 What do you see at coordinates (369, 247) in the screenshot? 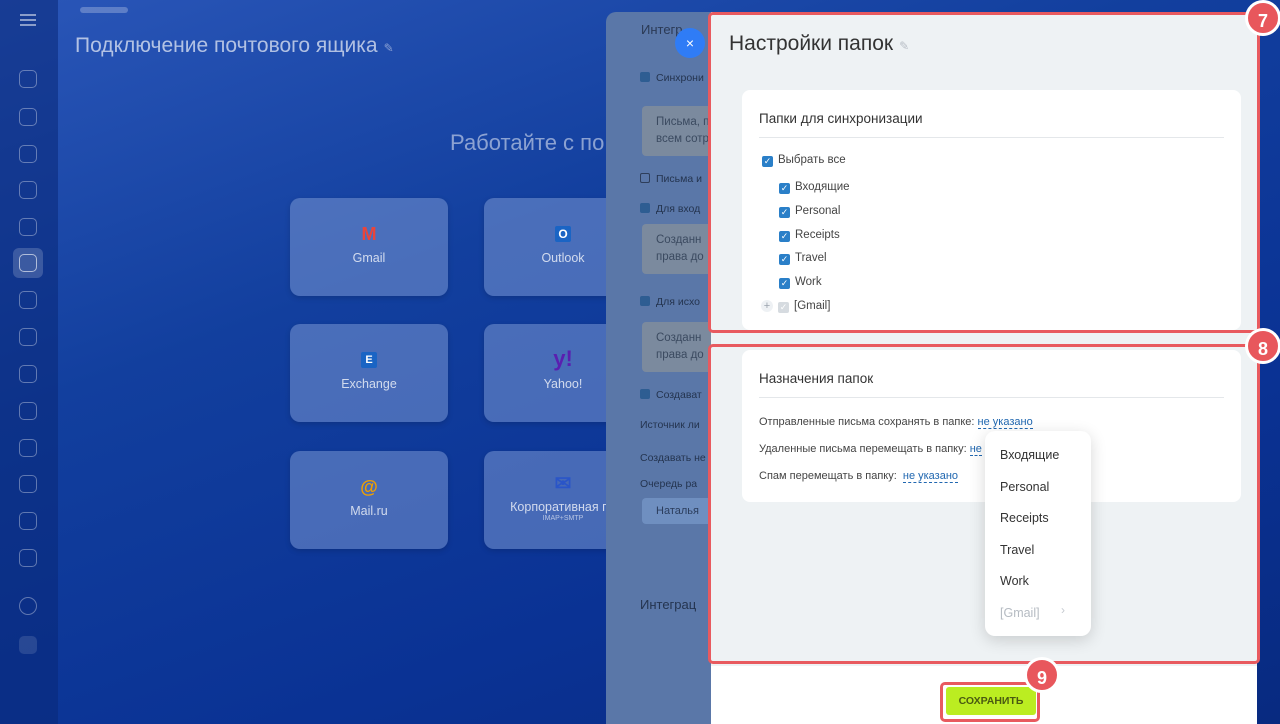
I see `service-tile-gmail: M Gmail` at bounding box center [369, 247].